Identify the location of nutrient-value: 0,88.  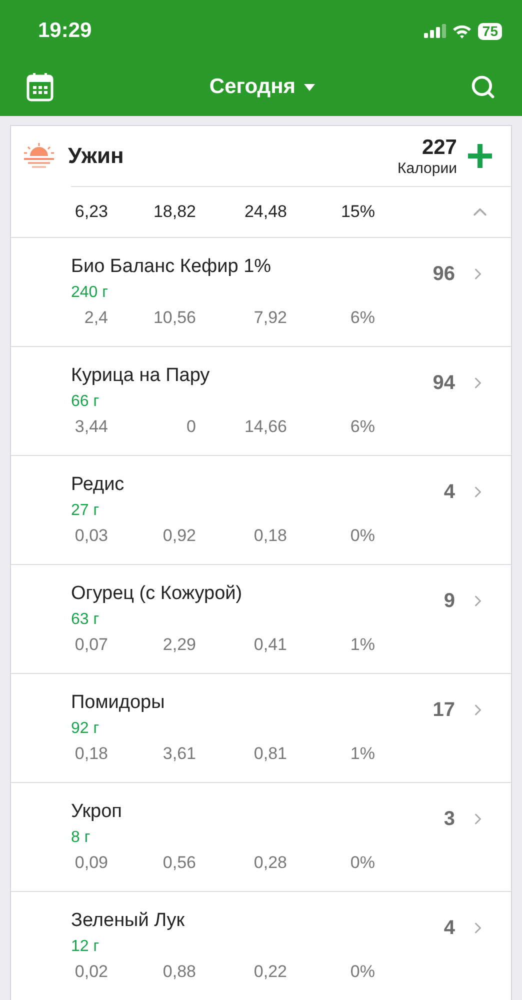
(179, 972).